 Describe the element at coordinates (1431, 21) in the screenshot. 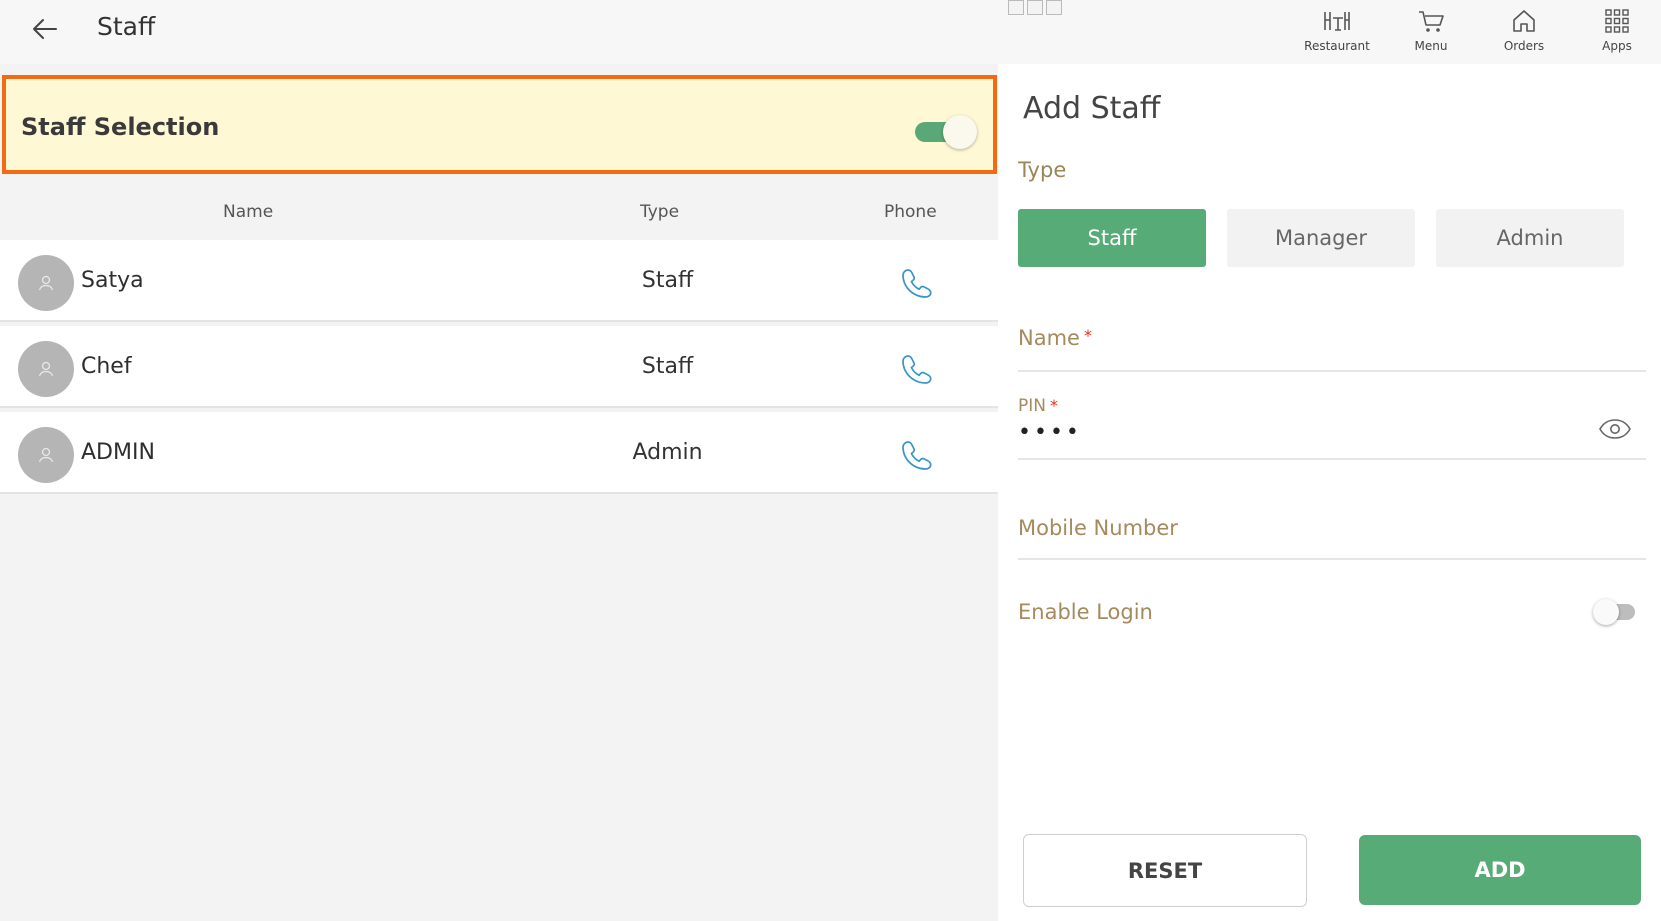

I see `cart-icon` at that location.